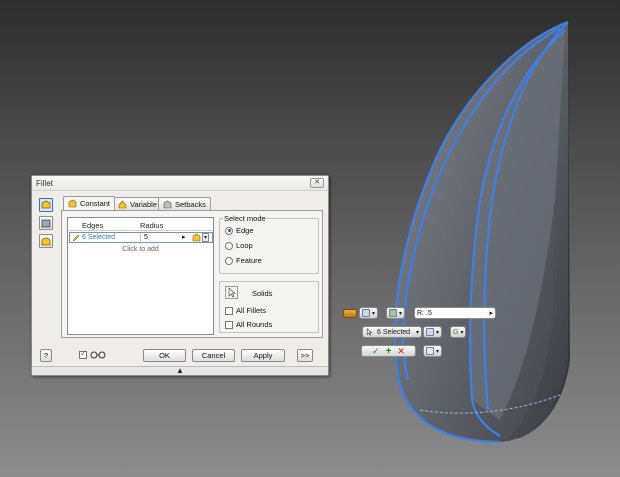 Image resolution: width=620 pixels, height=477 pixels. What do you see at coordinates (76, 238) in the screenshot?
I see `pencil-icon` at bounding box center [76, 238].